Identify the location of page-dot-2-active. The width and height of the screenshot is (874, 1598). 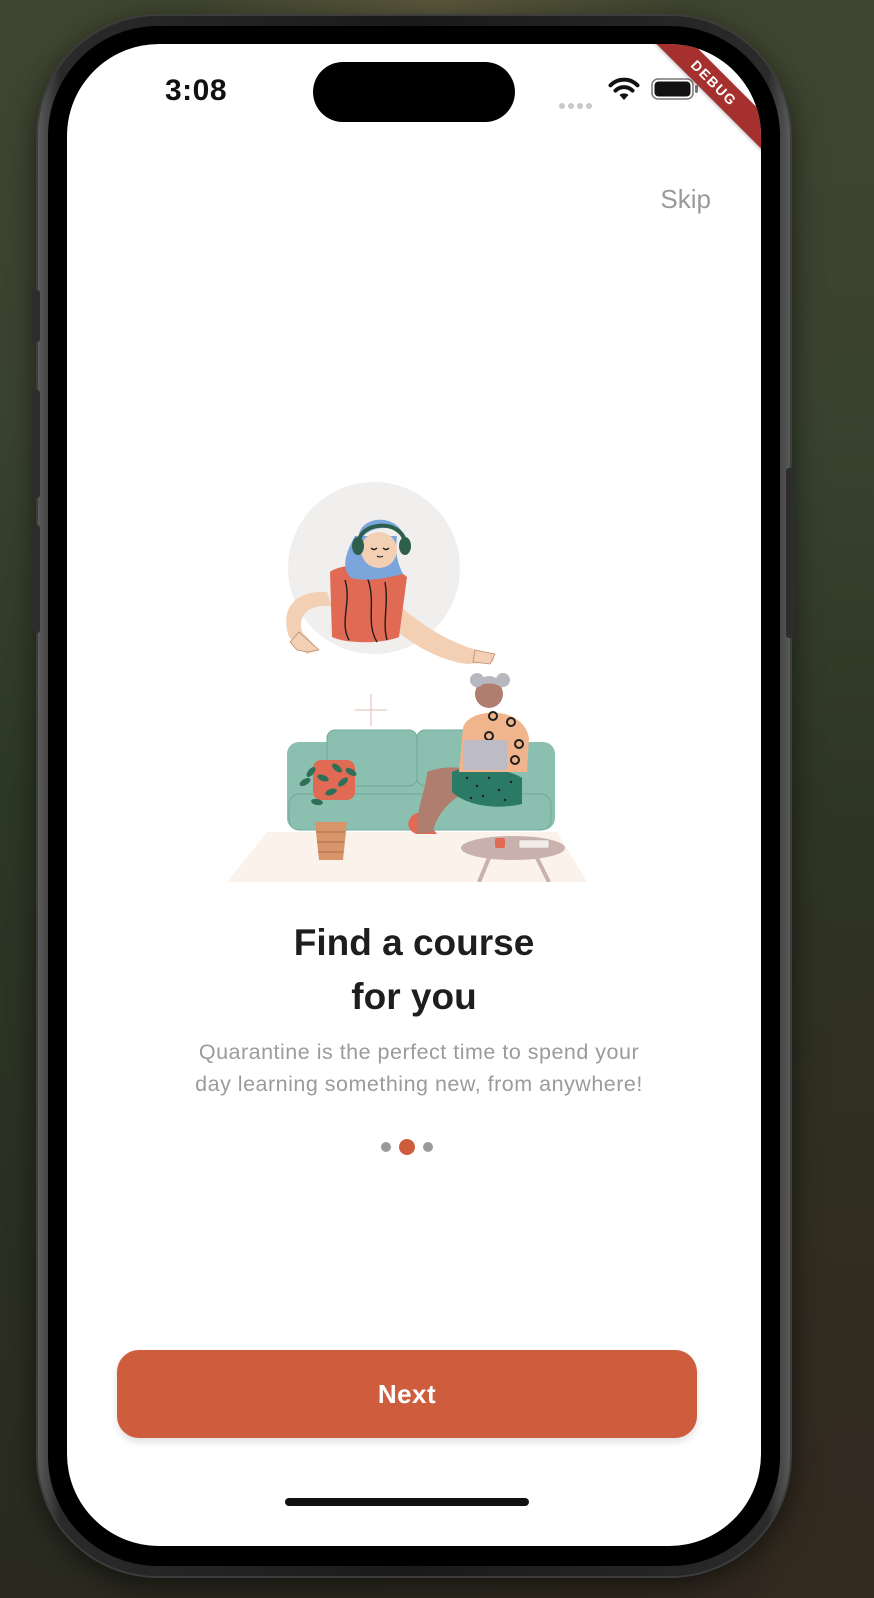
(407, 1147).